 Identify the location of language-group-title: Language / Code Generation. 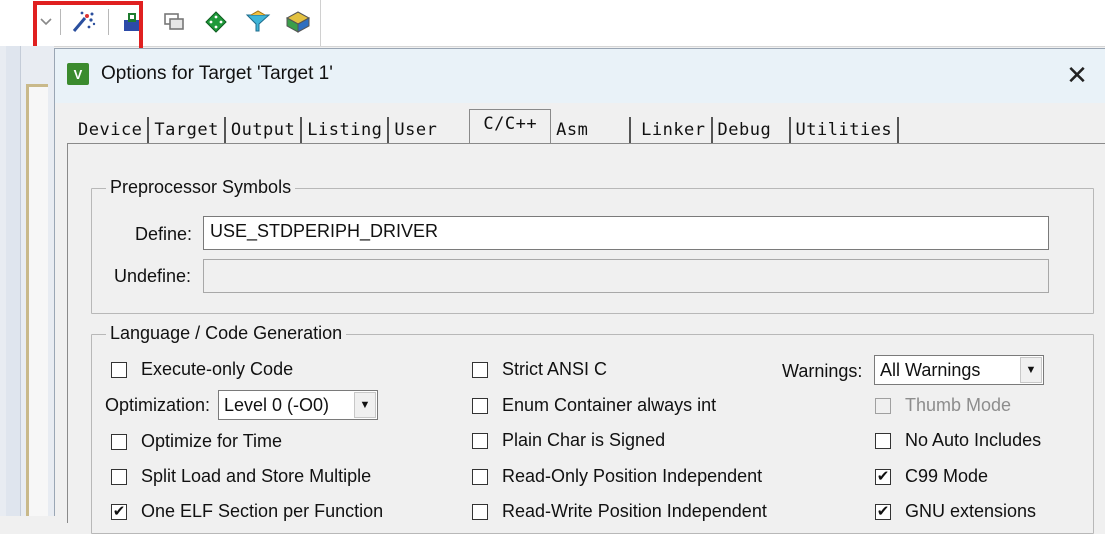
(226, 333).